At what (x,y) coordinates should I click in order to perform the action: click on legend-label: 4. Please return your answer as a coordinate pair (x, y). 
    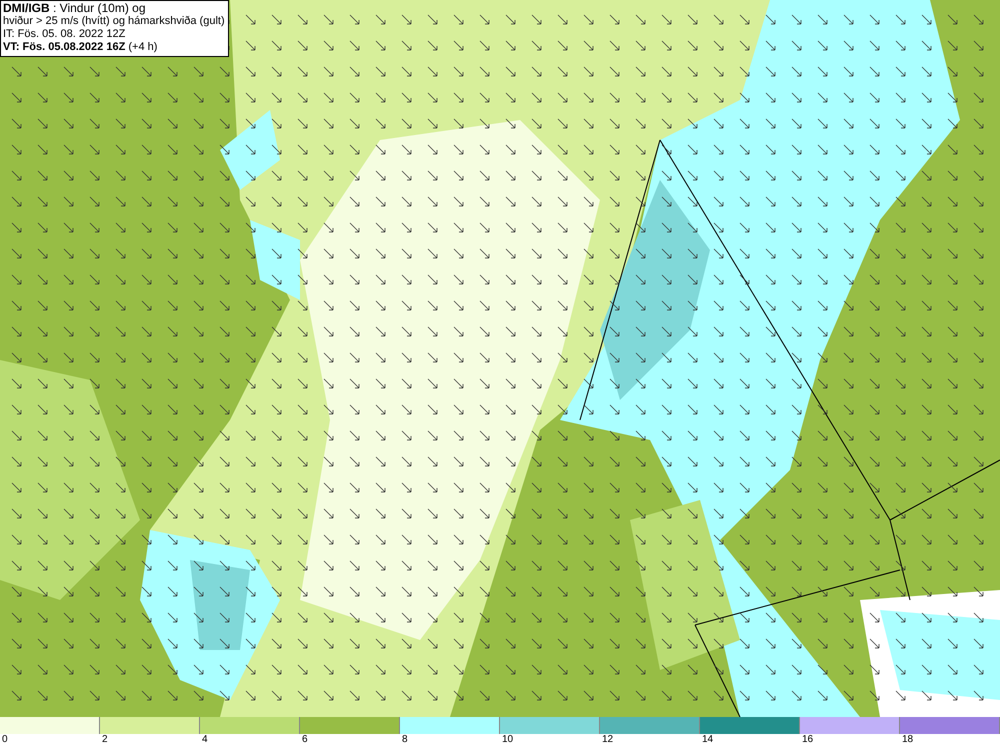
    Looking at the image, I should click on (204, 740).